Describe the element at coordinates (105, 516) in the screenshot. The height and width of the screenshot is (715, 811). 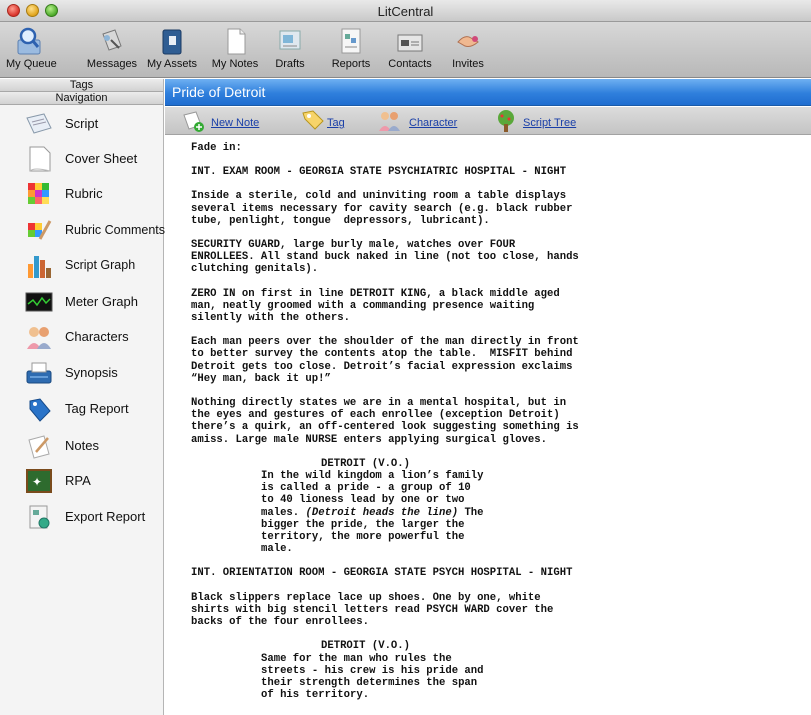
I see `sidebar-item-label: Export Report` at that location.